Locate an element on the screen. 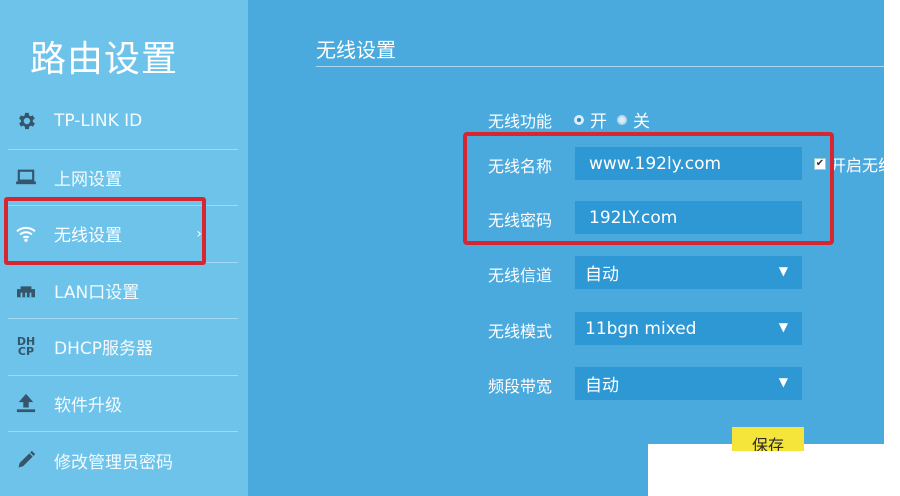 The width and height of the screenshot is (900, 496). bandwidth-label: 频段带宽 is located at coordinates (520, 386).